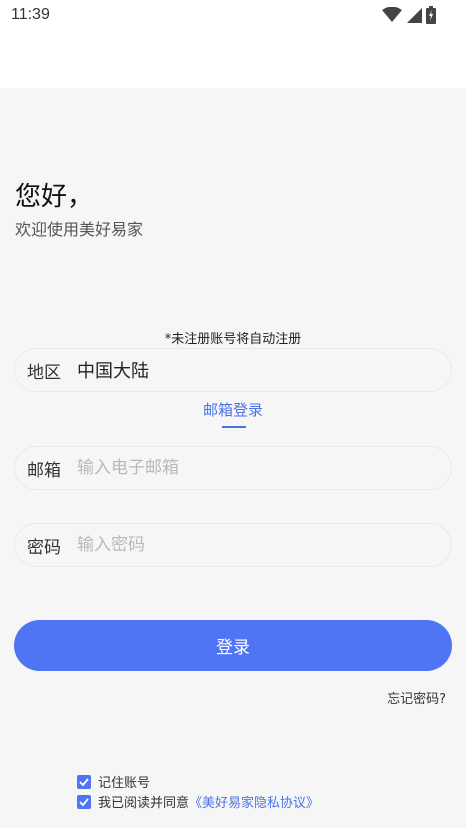 The width and height of the screenshot is (466, 828). What do you see at coordinates (144, 803) in the screenshot?
I see `agreement-prefix: 我已阅读并同意` at bounding box center [144, 803].